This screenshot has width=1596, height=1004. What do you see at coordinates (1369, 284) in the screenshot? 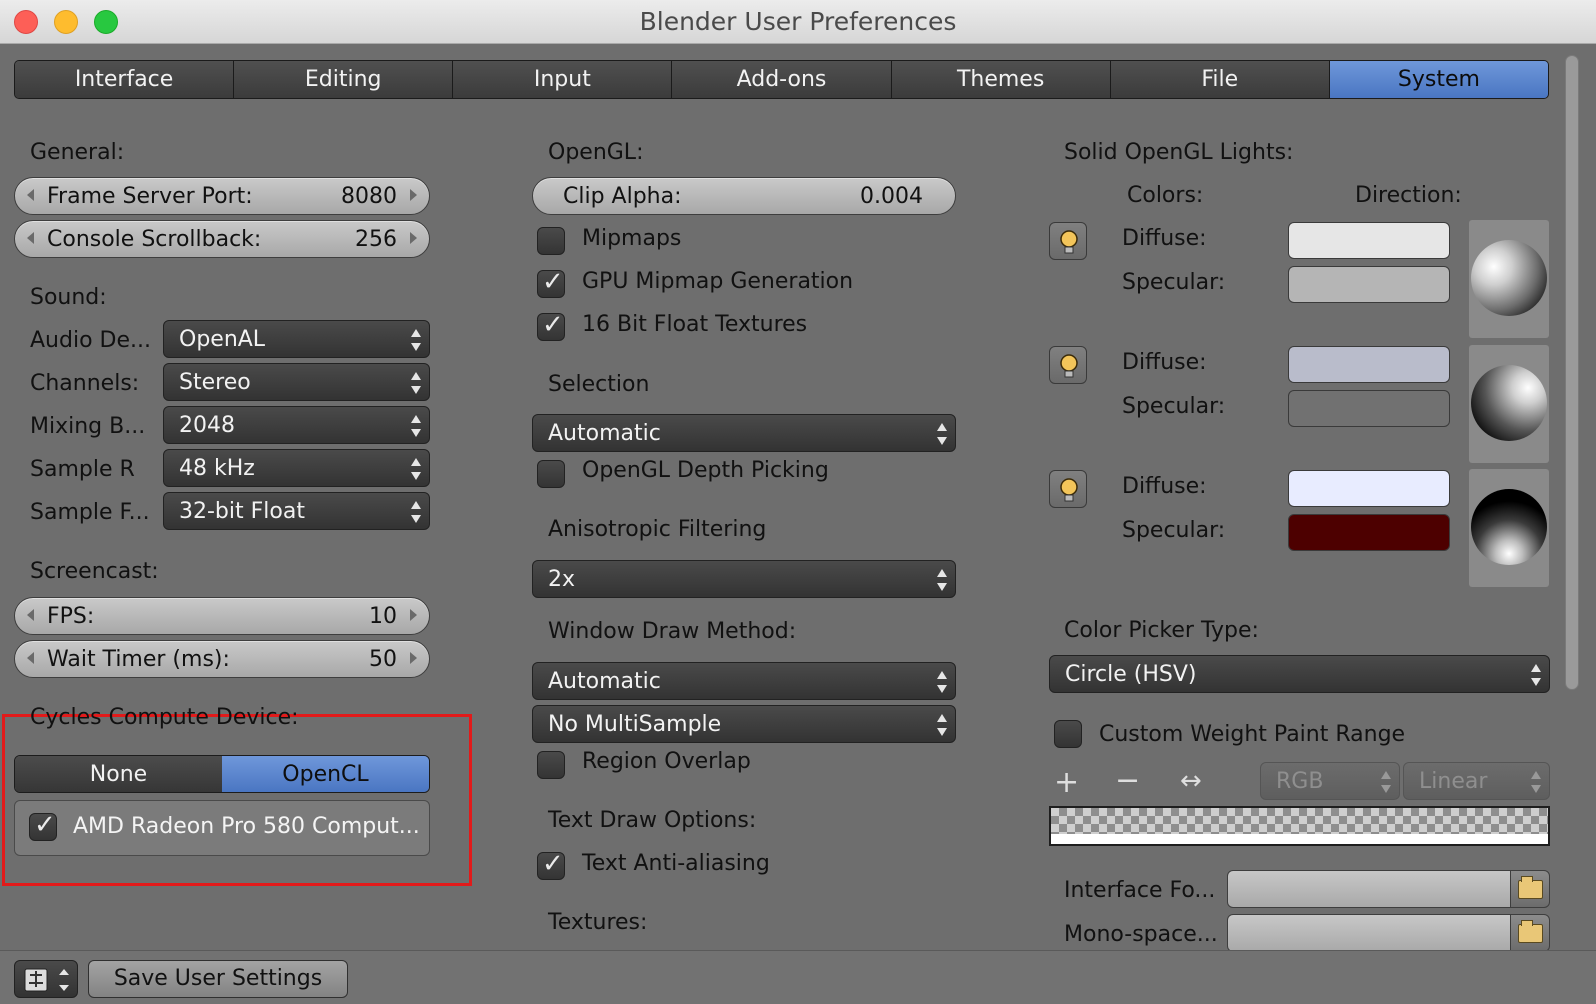
I see `light-1-specular-swatch` at bounding box center [1369, 284].